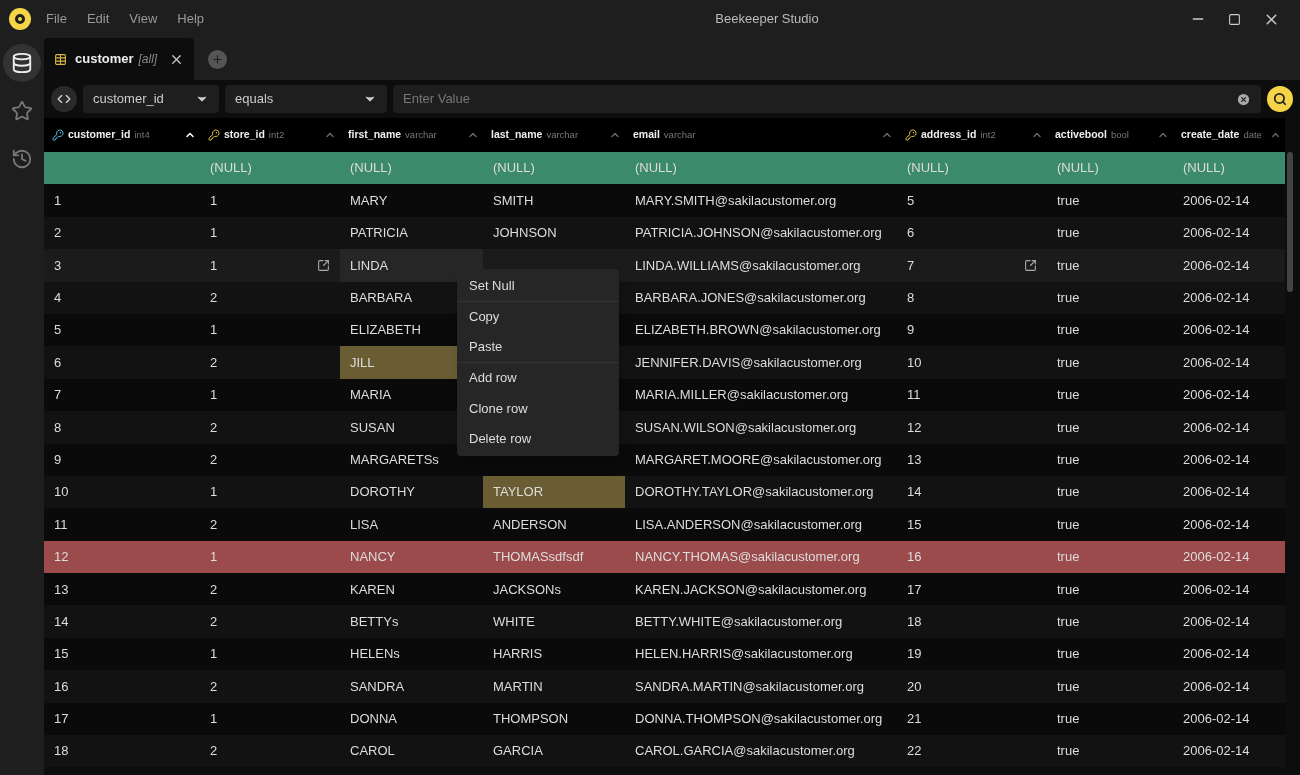 The image size is (1300, 775). I want to click on table-cell: KAREN, so click(411, 589).